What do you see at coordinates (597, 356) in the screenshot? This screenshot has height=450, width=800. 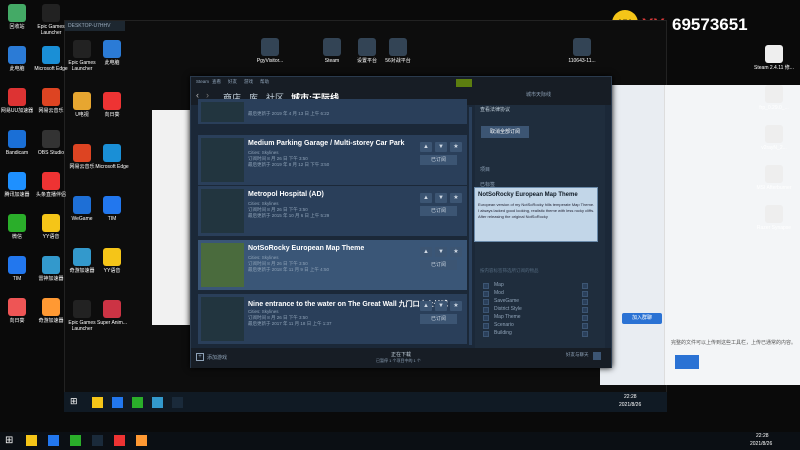 I see `friends-chat-icon` at bounding box center [597, 356].